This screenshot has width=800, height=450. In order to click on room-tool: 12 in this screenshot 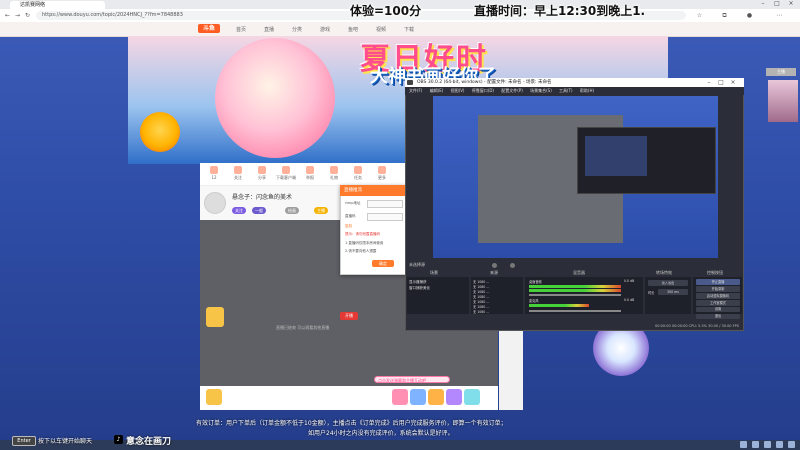, I will do `click(214, 173)`.